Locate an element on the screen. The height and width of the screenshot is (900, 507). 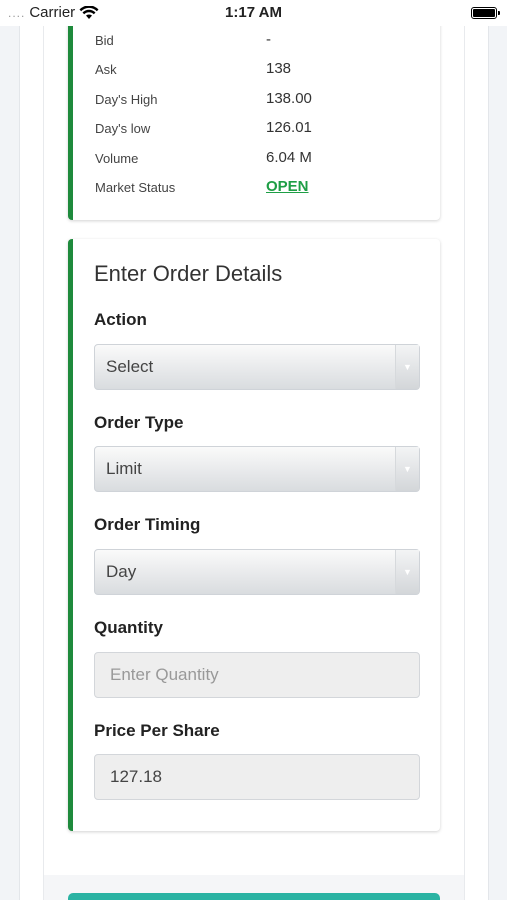
ask-value: 138 is located at coordinates (279, 68).